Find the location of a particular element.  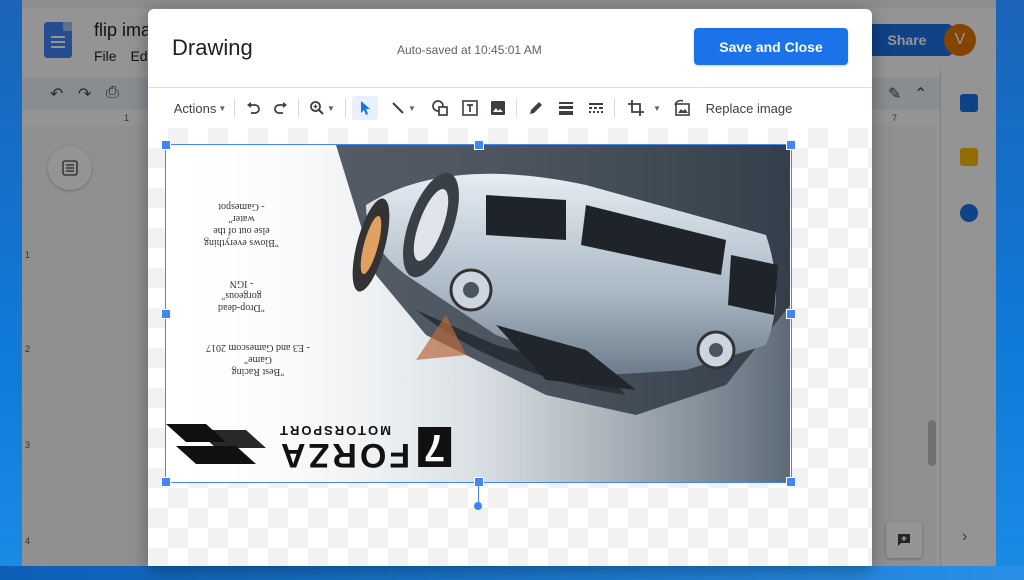

desktop-taskbar-edge is located at coordinates (512, 573).